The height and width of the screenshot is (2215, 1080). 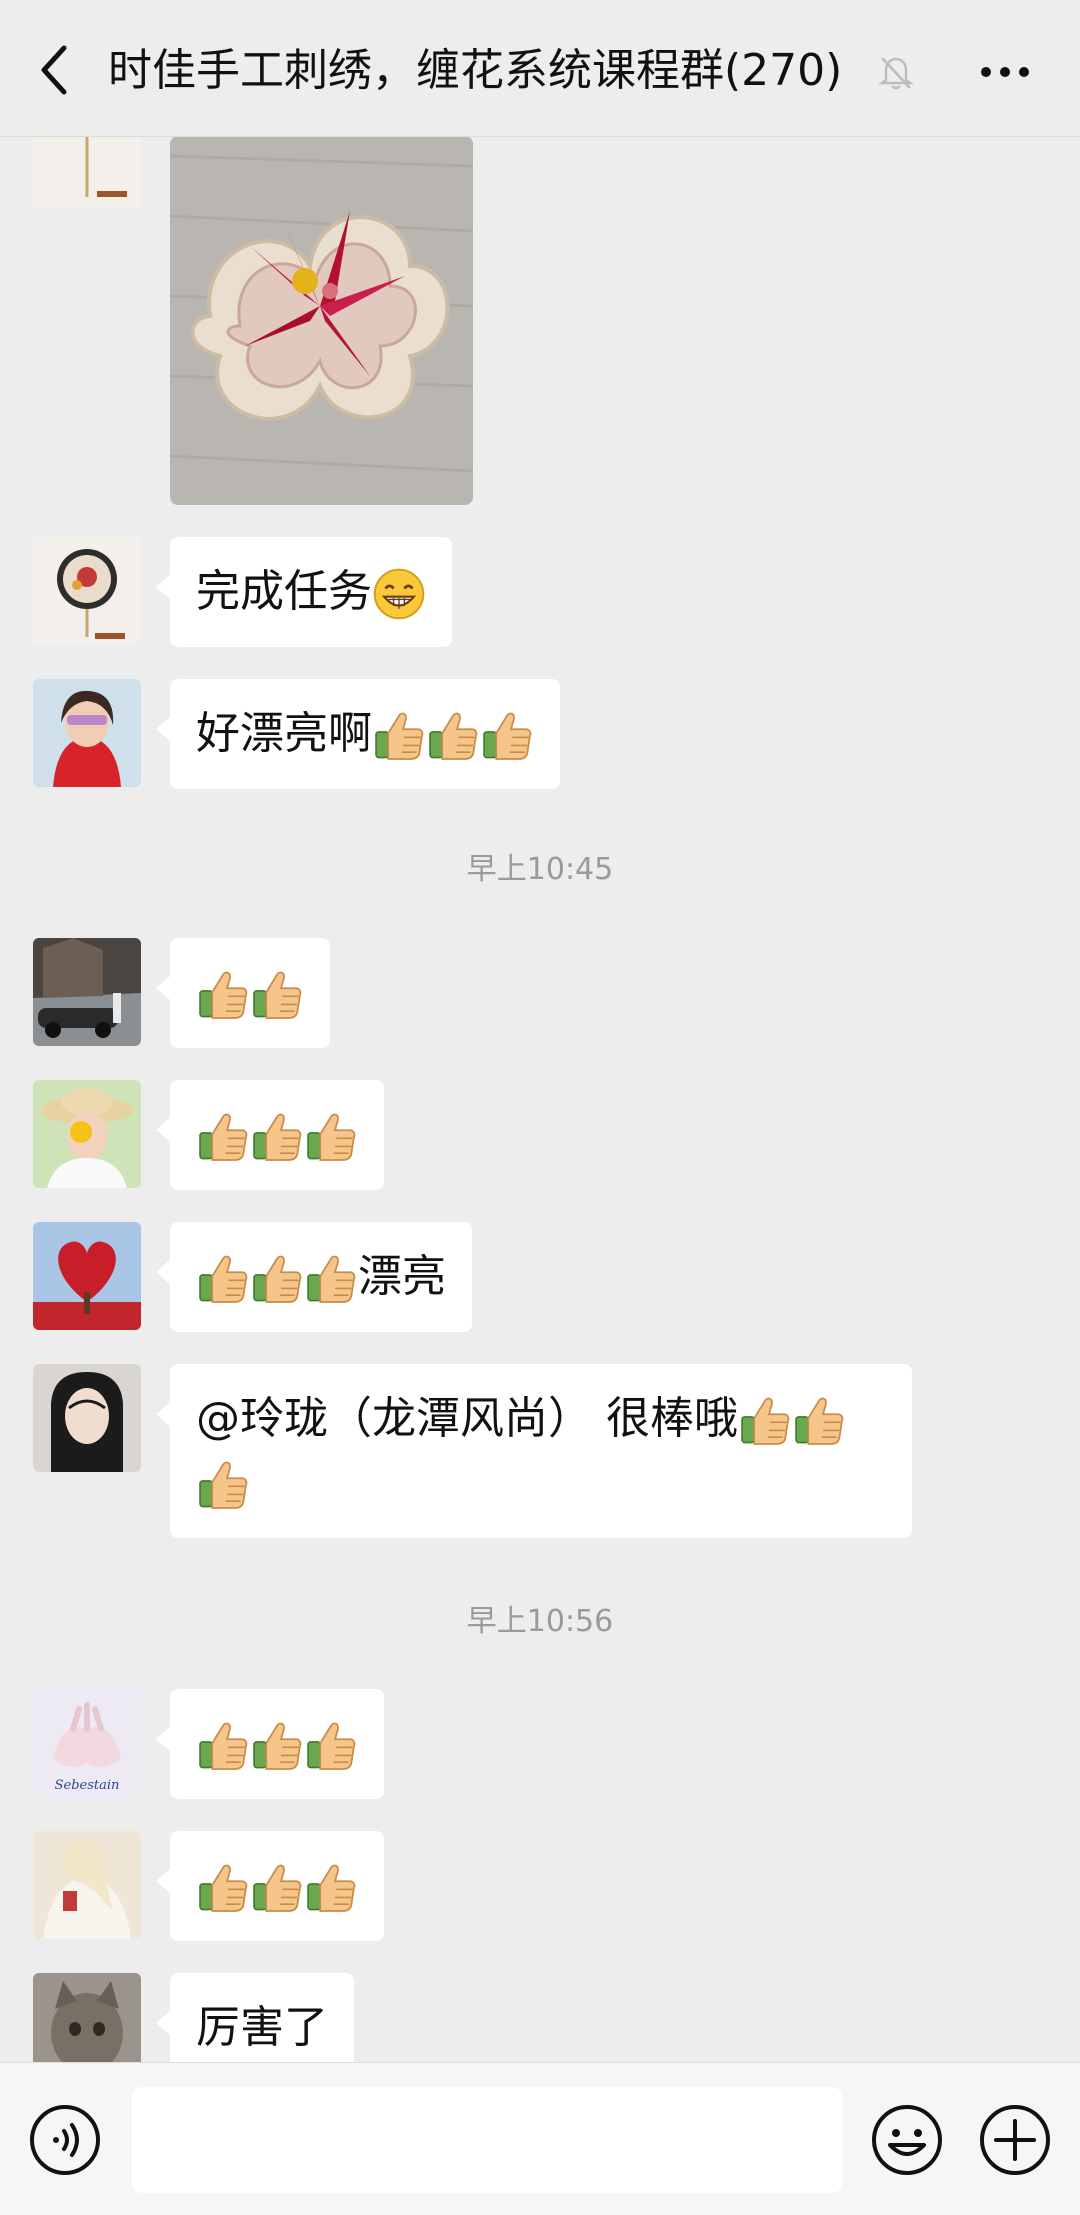 I want to click on flower-embroidery-photo, so click(x=321, y=320).